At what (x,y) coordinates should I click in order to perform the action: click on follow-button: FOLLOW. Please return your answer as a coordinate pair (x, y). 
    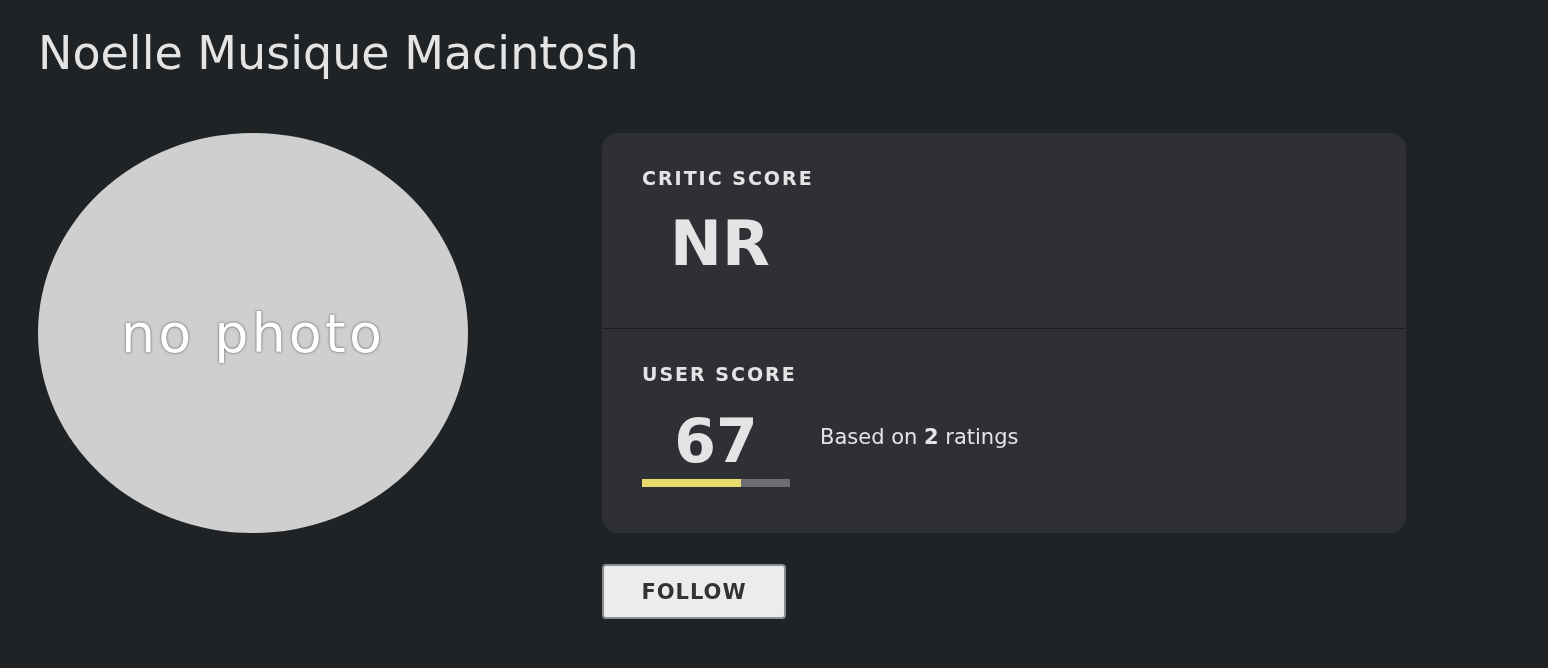
    Looking at the image, I should click on (694, 591).